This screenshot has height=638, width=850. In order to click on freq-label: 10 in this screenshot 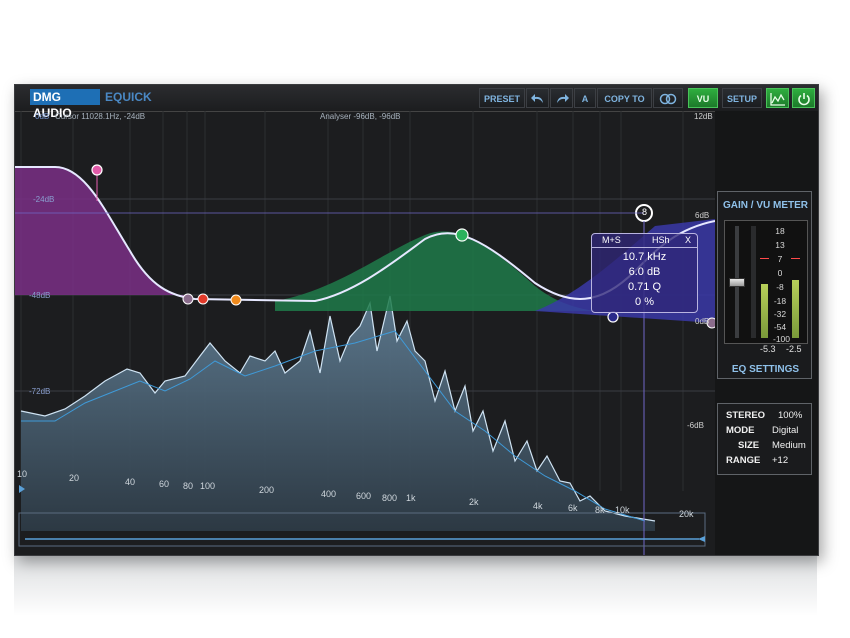, I will do `click(22, 474)`.